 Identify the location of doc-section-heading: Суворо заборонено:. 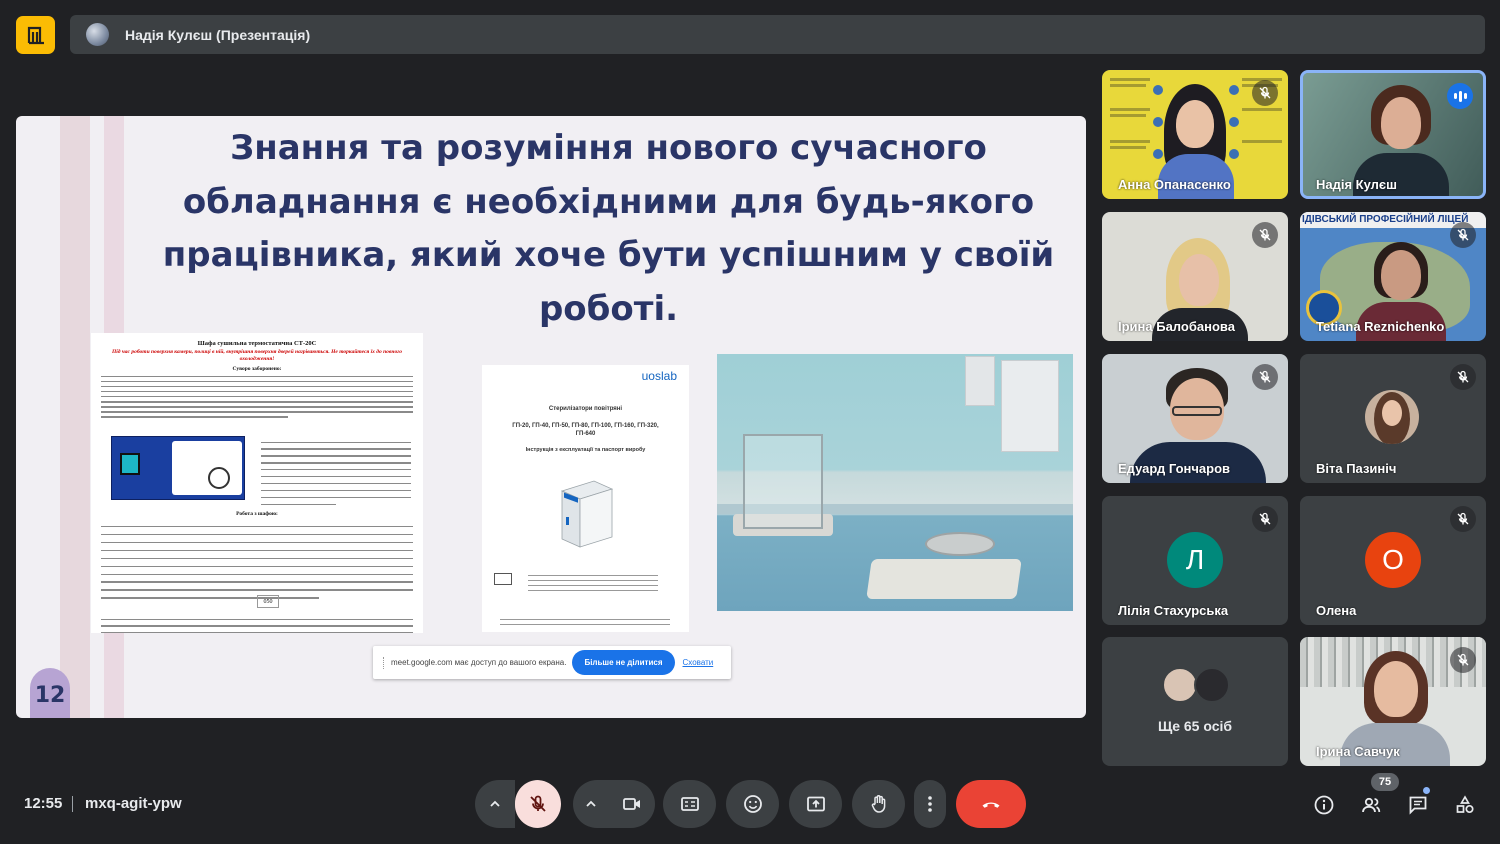
(257, 369).